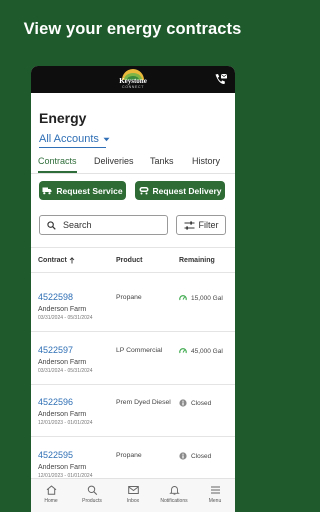 This screenshot has width=320, height=512. I want to click on contract-product: Prem Dyed Diesel, so click(143, 402).